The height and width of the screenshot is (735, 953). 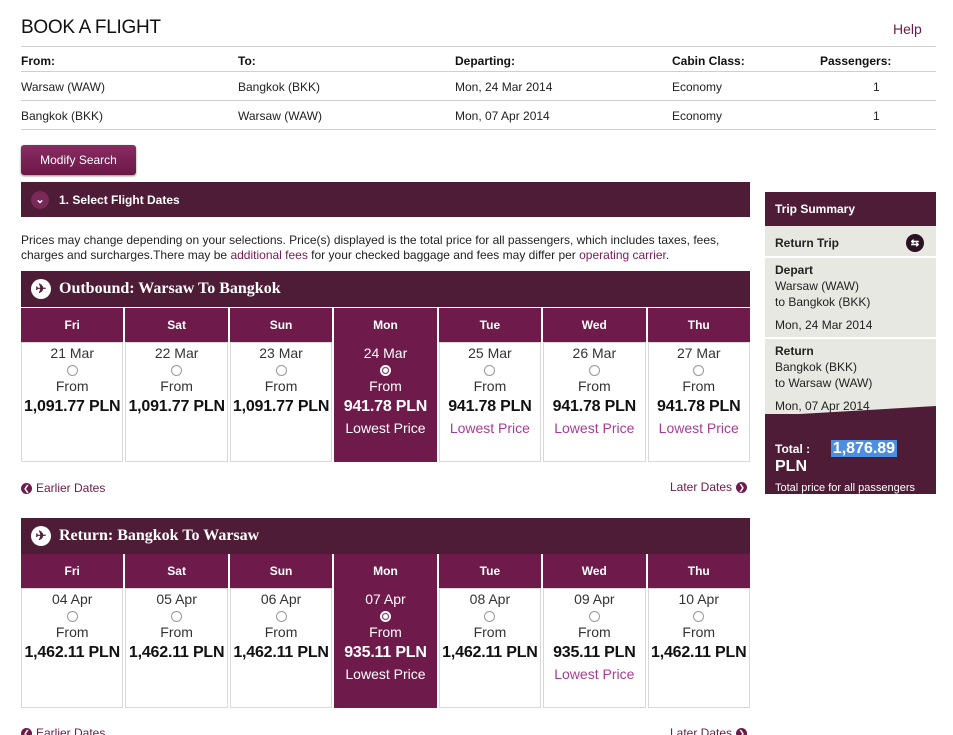 I want to click on step-header: ⌄ 1. Select Flight Dates, so click(x=385, y=199).